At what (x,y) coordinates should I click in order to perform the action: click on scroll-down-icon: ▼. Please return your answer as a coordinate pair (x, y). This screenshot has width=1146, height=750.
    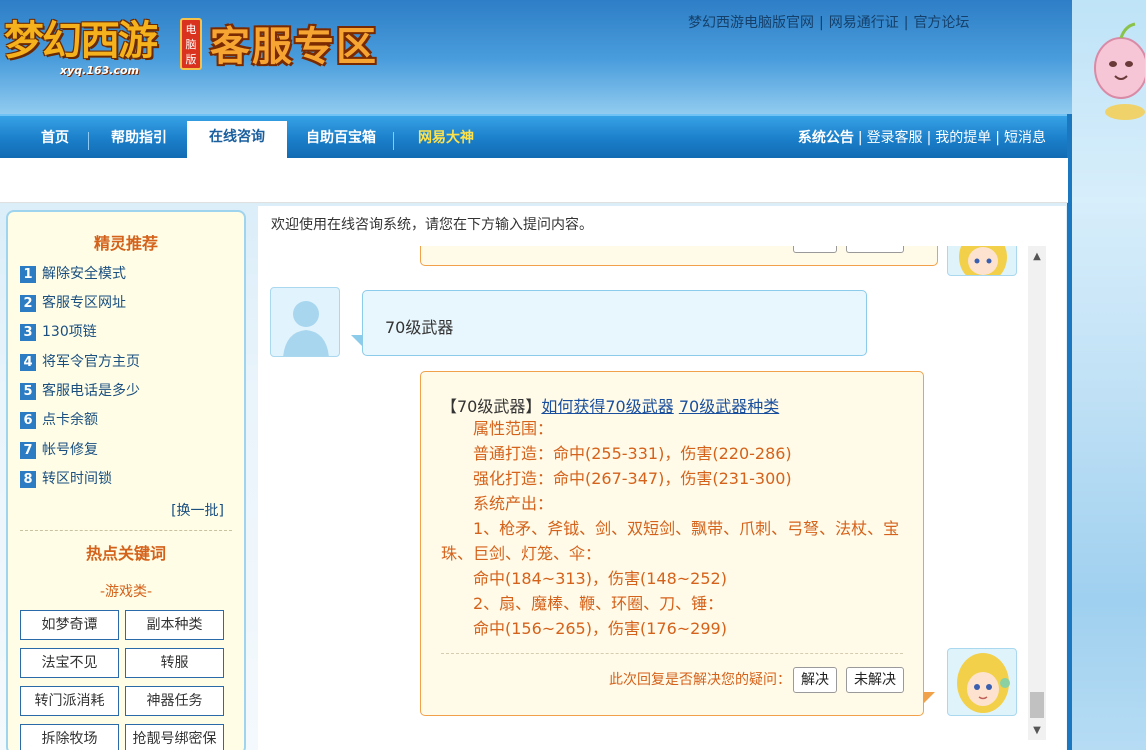
    Looking at the image, I should click on (1037, 731).